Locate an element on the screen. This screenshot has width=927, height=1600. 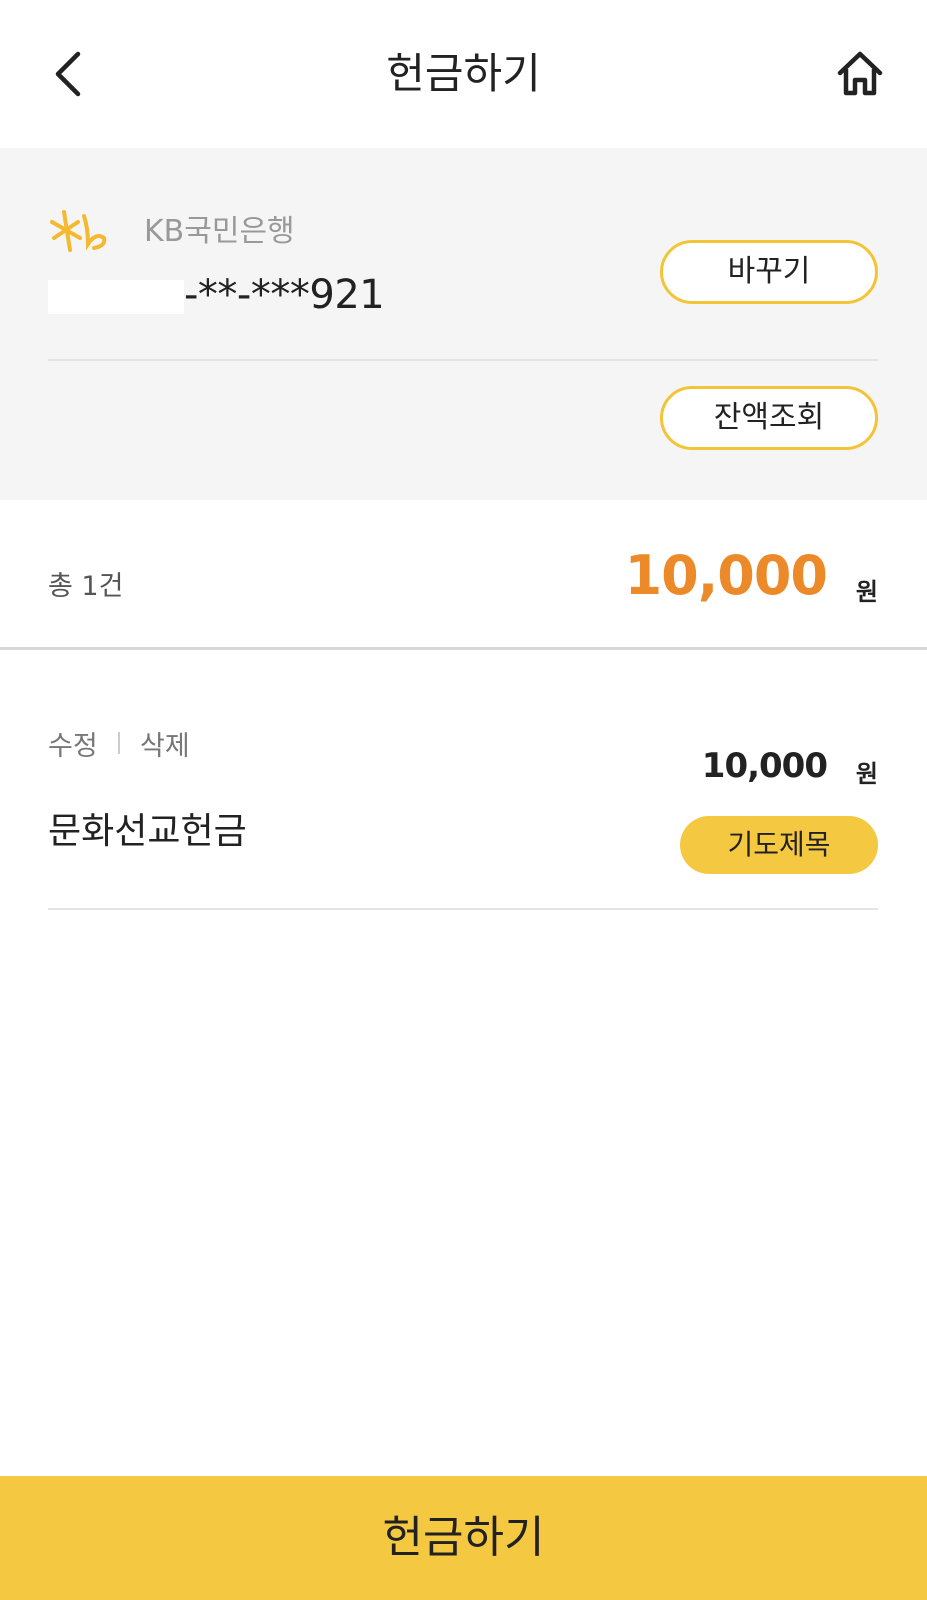
total-amount: 10,000 is located at coordinates (726, 575).